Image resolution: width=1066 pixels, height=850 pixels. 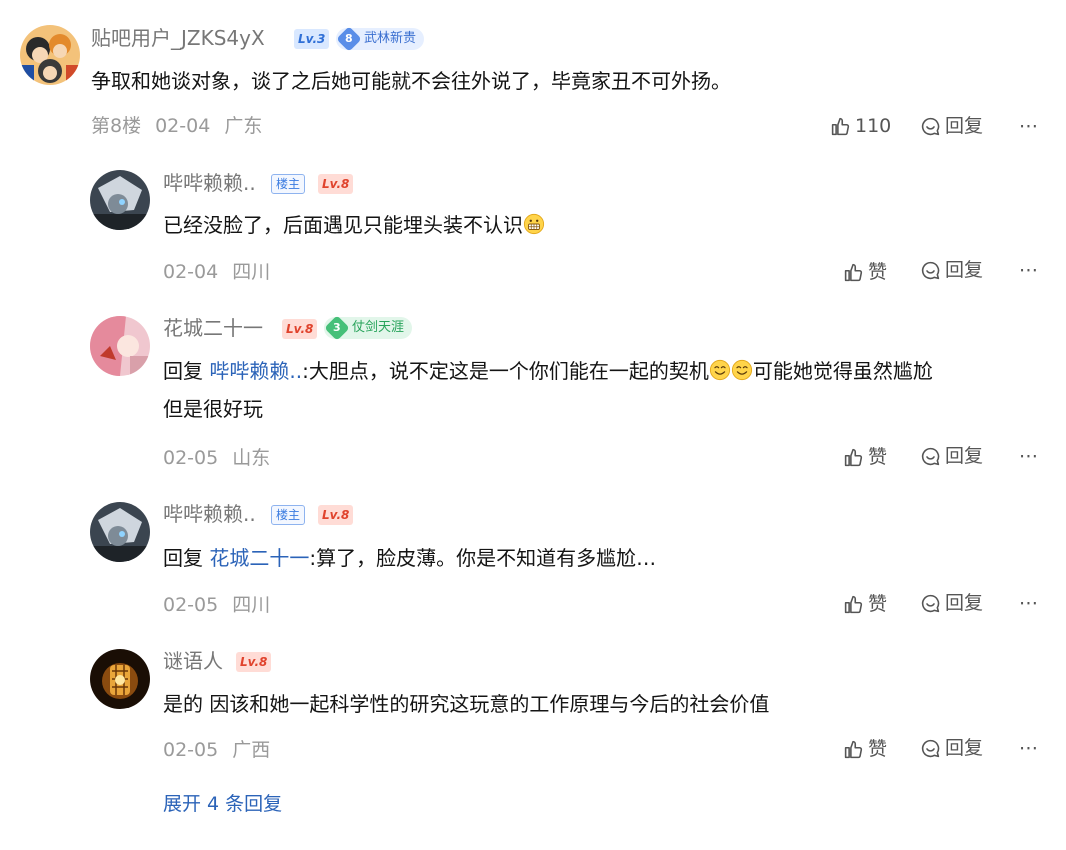 What do you see at coordinates (534, 224) in the screenshot?
I see `grimace-emoji` at bounding box center [534, 224].